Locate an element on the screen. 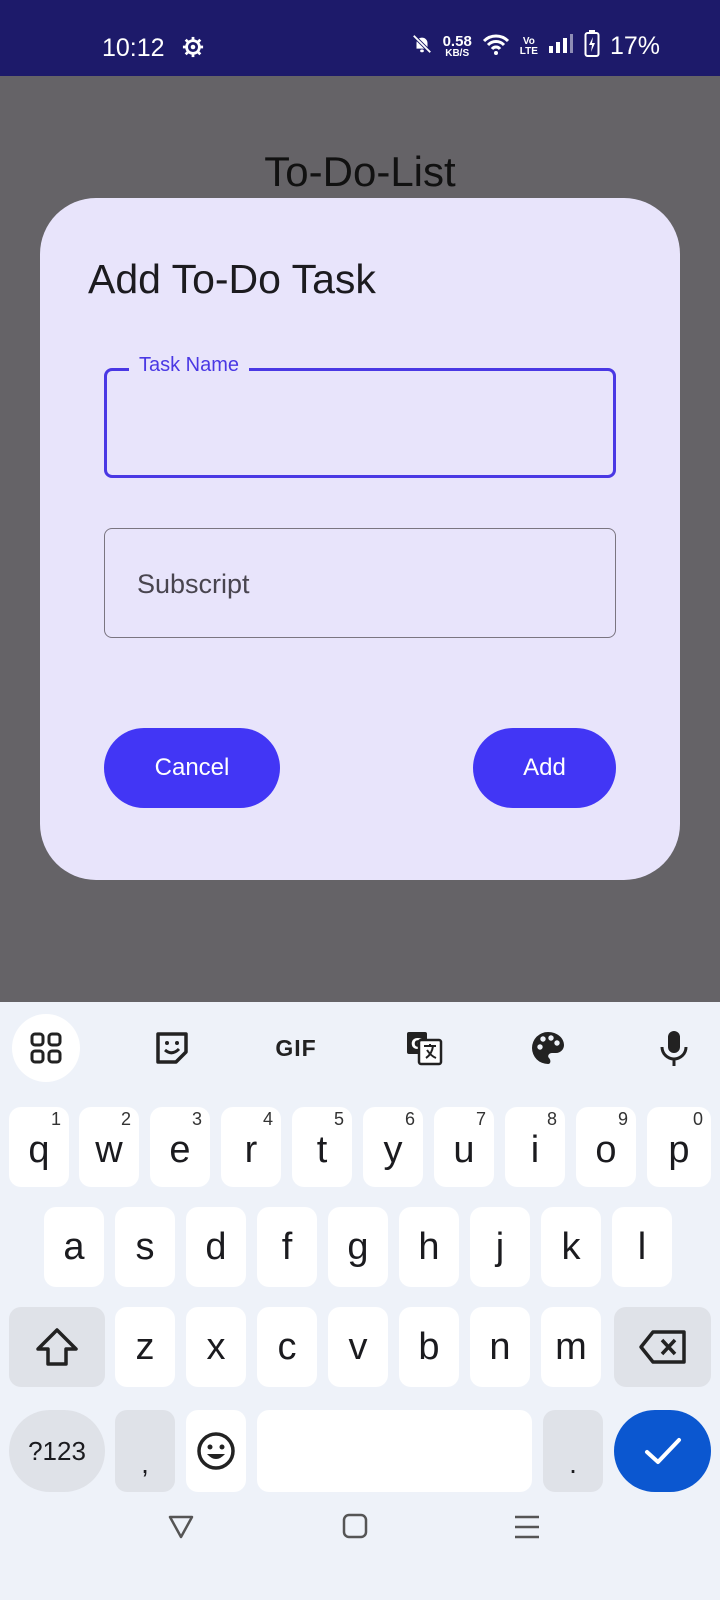 The image size is (720, 1600). key-h: h is located at coordinates (429, 1247).